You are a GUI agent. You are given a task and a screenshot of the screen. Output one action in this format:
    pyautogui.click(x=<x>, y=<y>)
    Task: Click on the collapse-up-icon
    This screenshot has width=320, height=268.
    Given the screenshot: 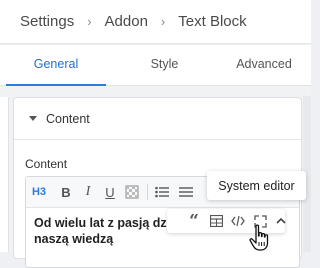 What is the action you would take?
    pyautogui.click(x=281, y=221)
    